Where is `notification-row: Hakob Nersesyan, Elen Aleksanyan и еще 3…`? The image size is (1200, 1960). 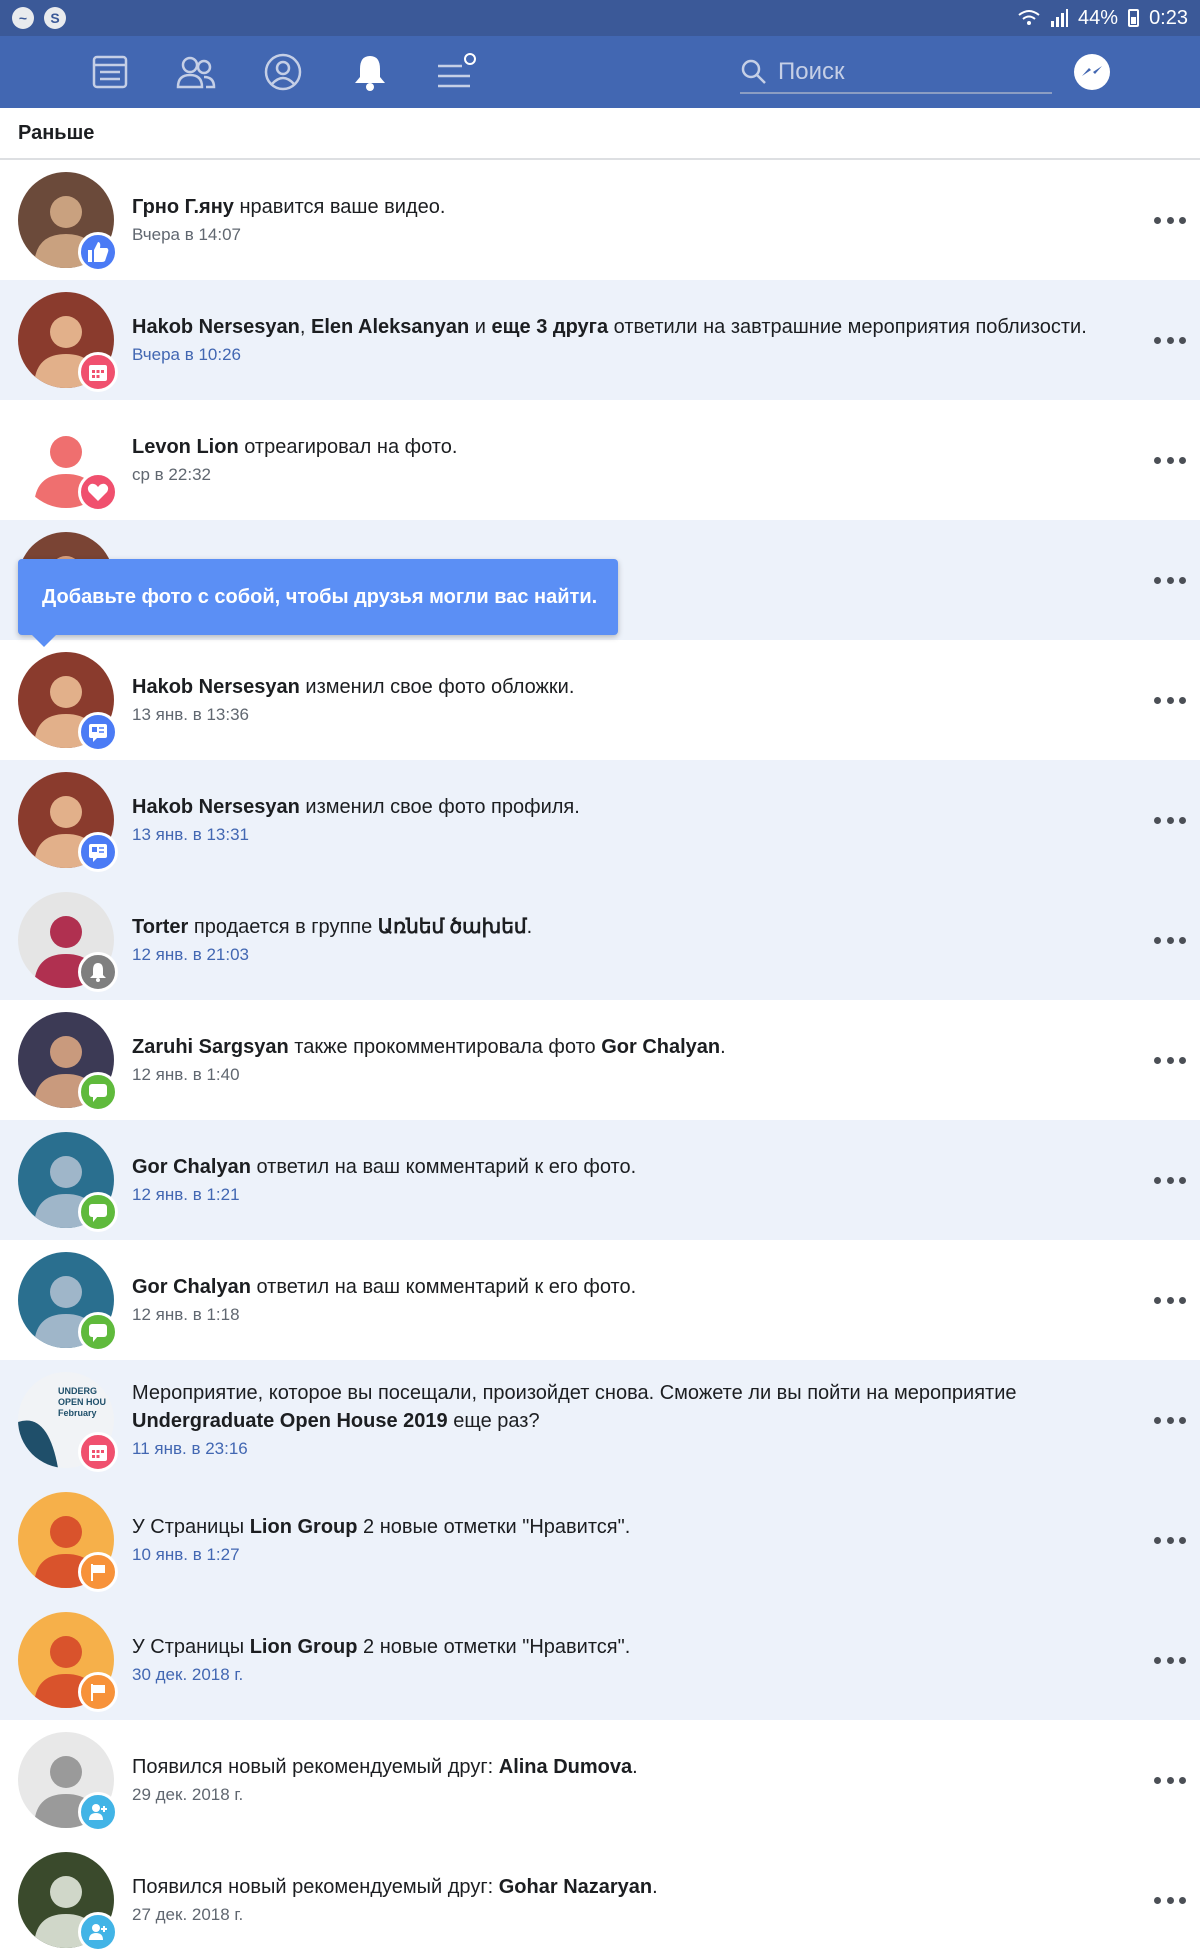
notification-row: Hakob Nersesyan, Elen Aleksanyan и еще 3… is located at coordinates (600, 340).